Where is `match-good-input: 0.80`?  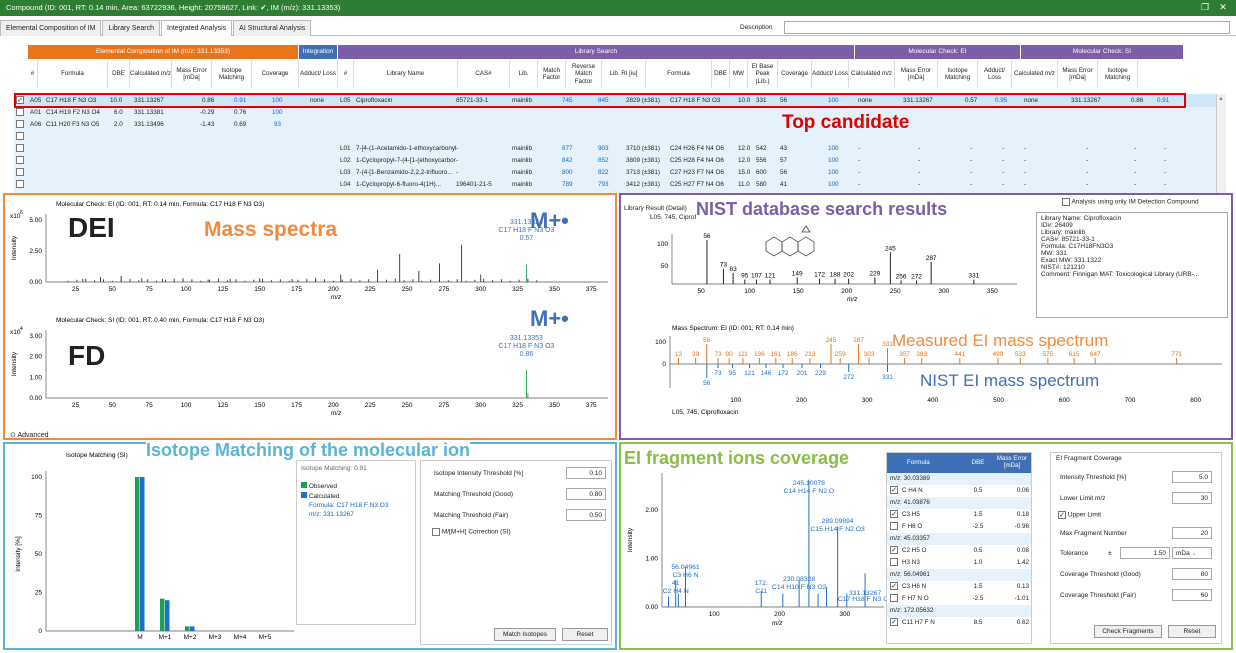 match-good-input: 0.80 is located at coordinates (586, 494).